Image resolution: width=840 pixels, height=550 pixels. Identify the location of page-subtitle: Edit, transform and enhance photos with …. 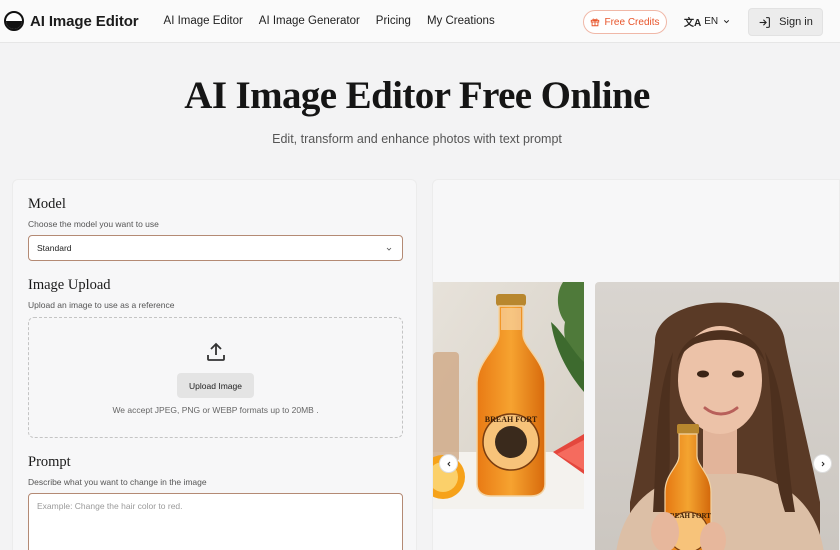
(417, 139).